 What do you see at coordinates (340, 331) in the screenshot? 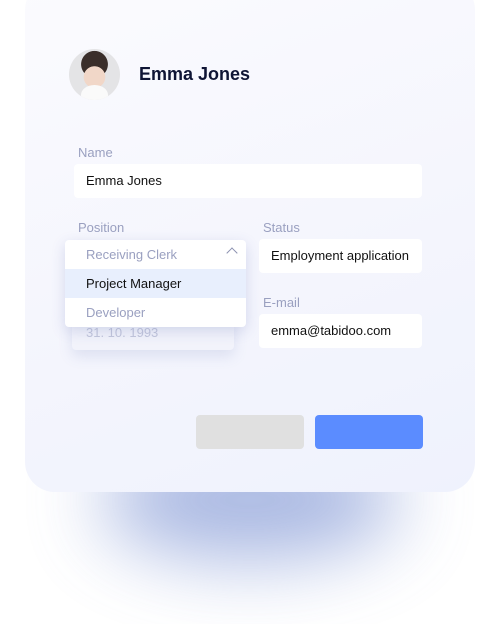
I see `email-field: emma@tabidoo.com` at bounding box center [340, 331].